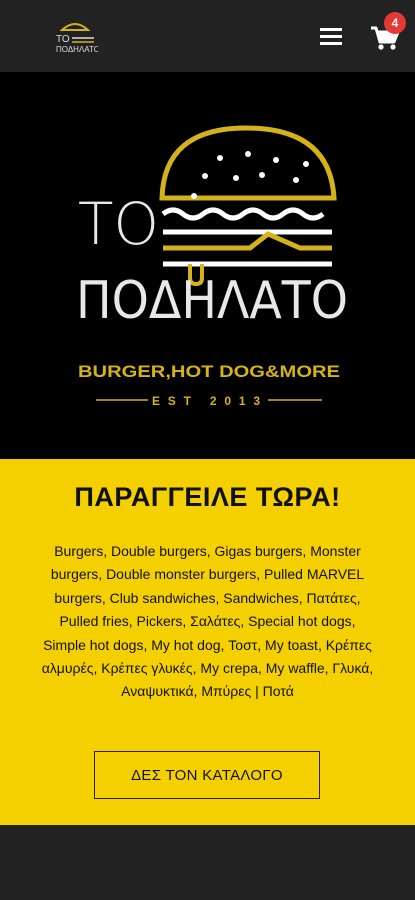 The width and height of the screenshot is (415, 900). I want to click on hamburger-menu-icon, so click(331, 36).